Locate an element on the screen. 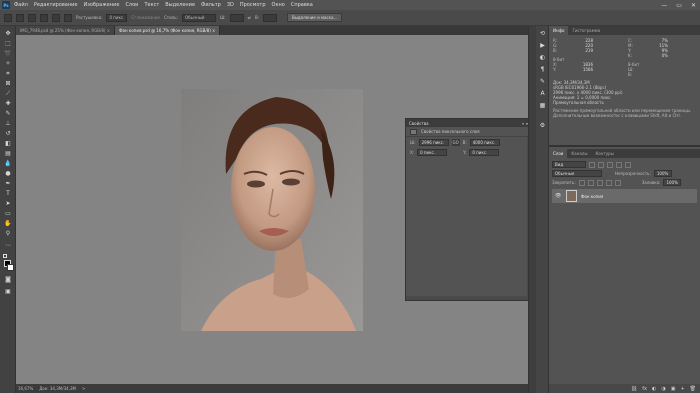  frame-icon: ⊠ is located at coordinates (8, 84).